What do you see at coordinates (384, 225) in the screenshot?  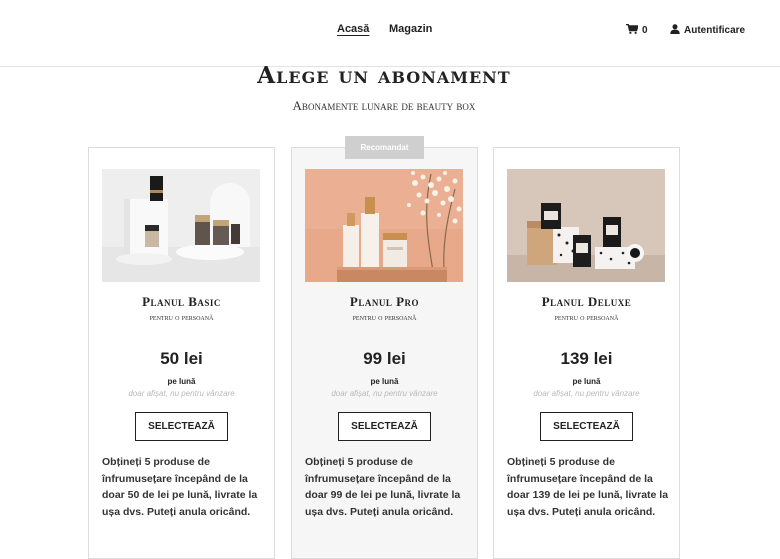 I see `product-image-pro` at bounding box center [384, 225].